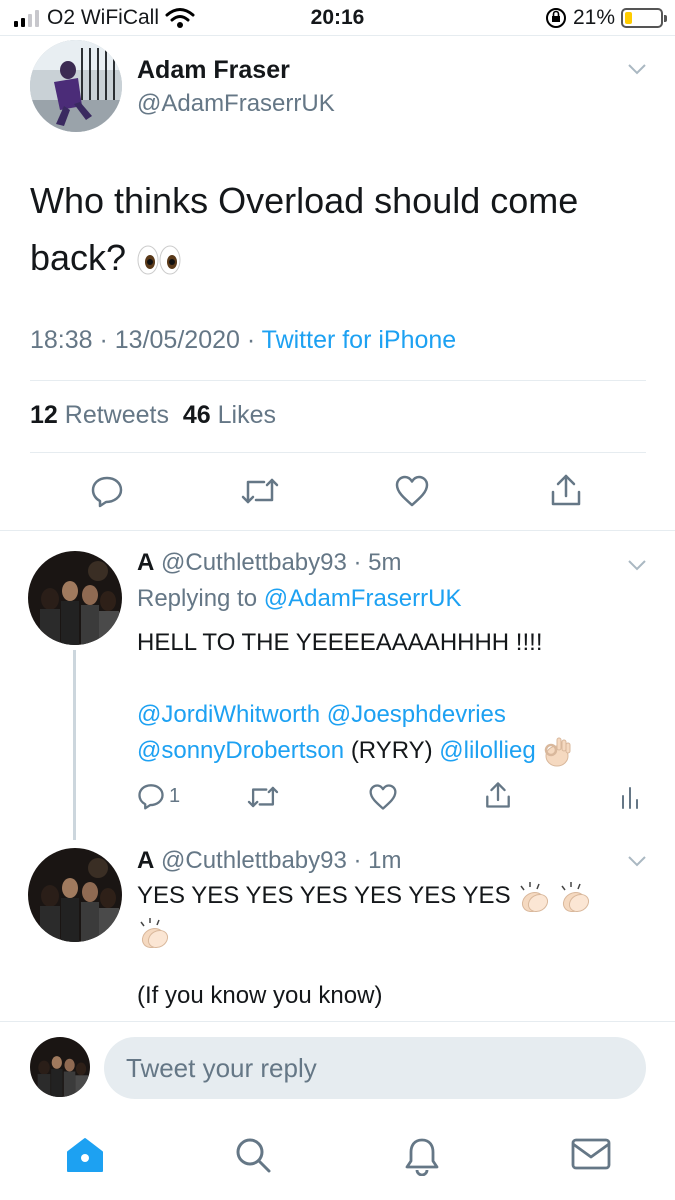  I want to click on reply-text-line: YES YES YES YES YES YES YES, so click(324, 895).